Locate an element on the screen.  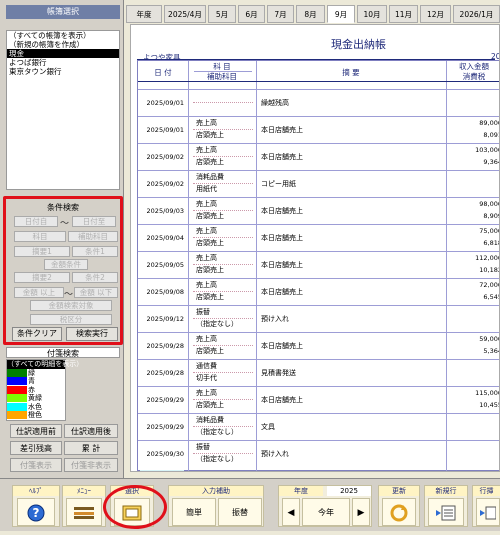
ledger-item: （新規の帳簿を作成） is located at coordinates (63, 44).